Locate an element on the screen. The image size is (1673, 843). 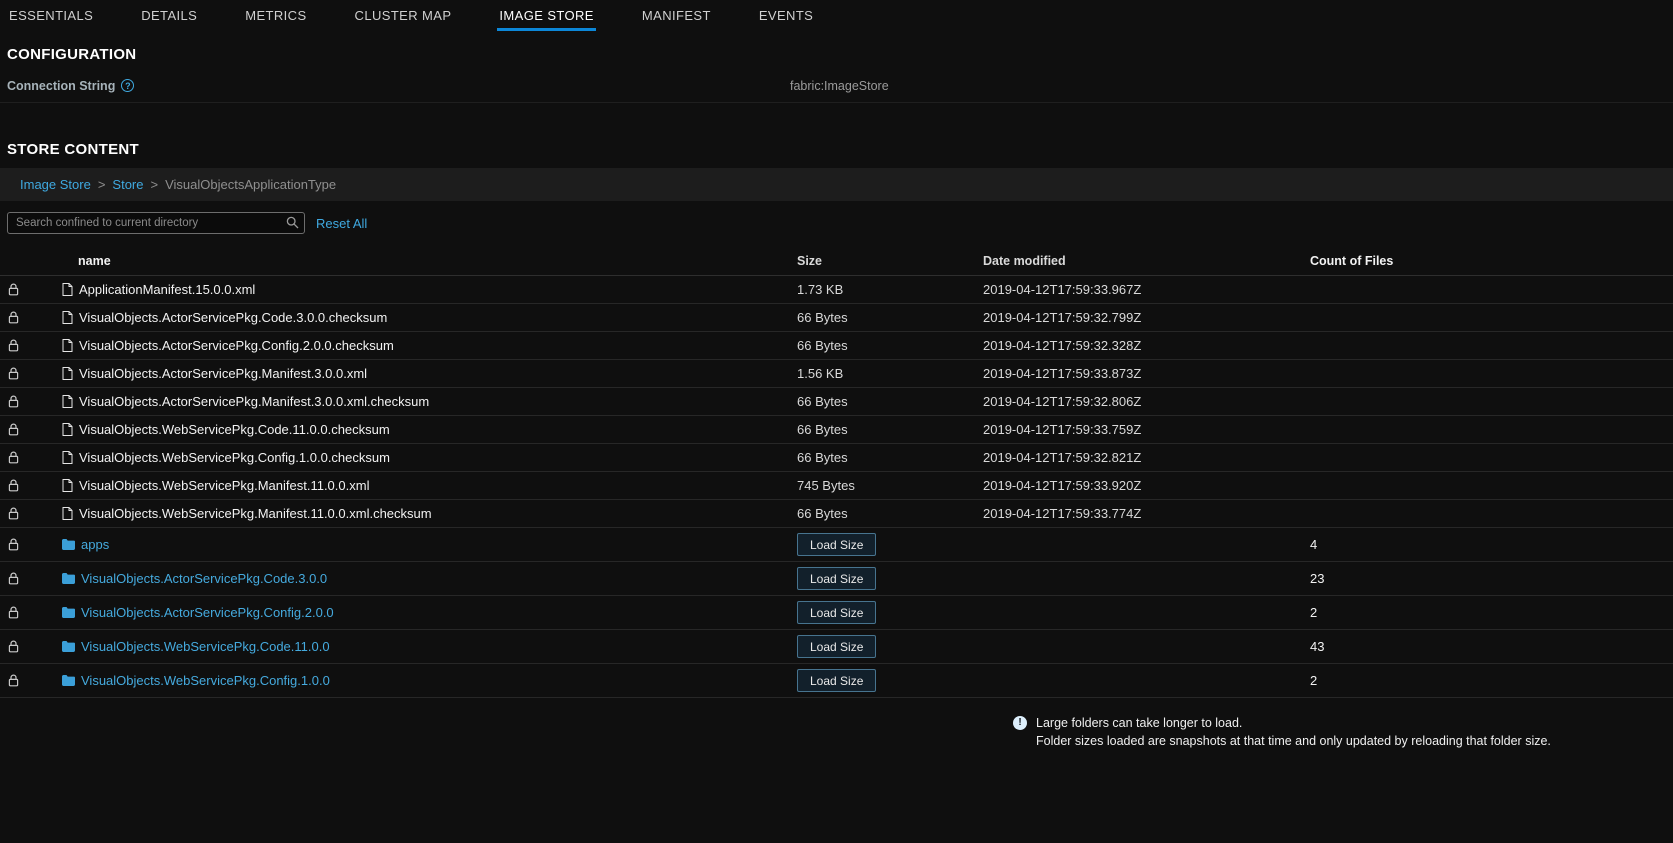
store-content-title: STORE CONTENT is located at coordinates (73, 149).